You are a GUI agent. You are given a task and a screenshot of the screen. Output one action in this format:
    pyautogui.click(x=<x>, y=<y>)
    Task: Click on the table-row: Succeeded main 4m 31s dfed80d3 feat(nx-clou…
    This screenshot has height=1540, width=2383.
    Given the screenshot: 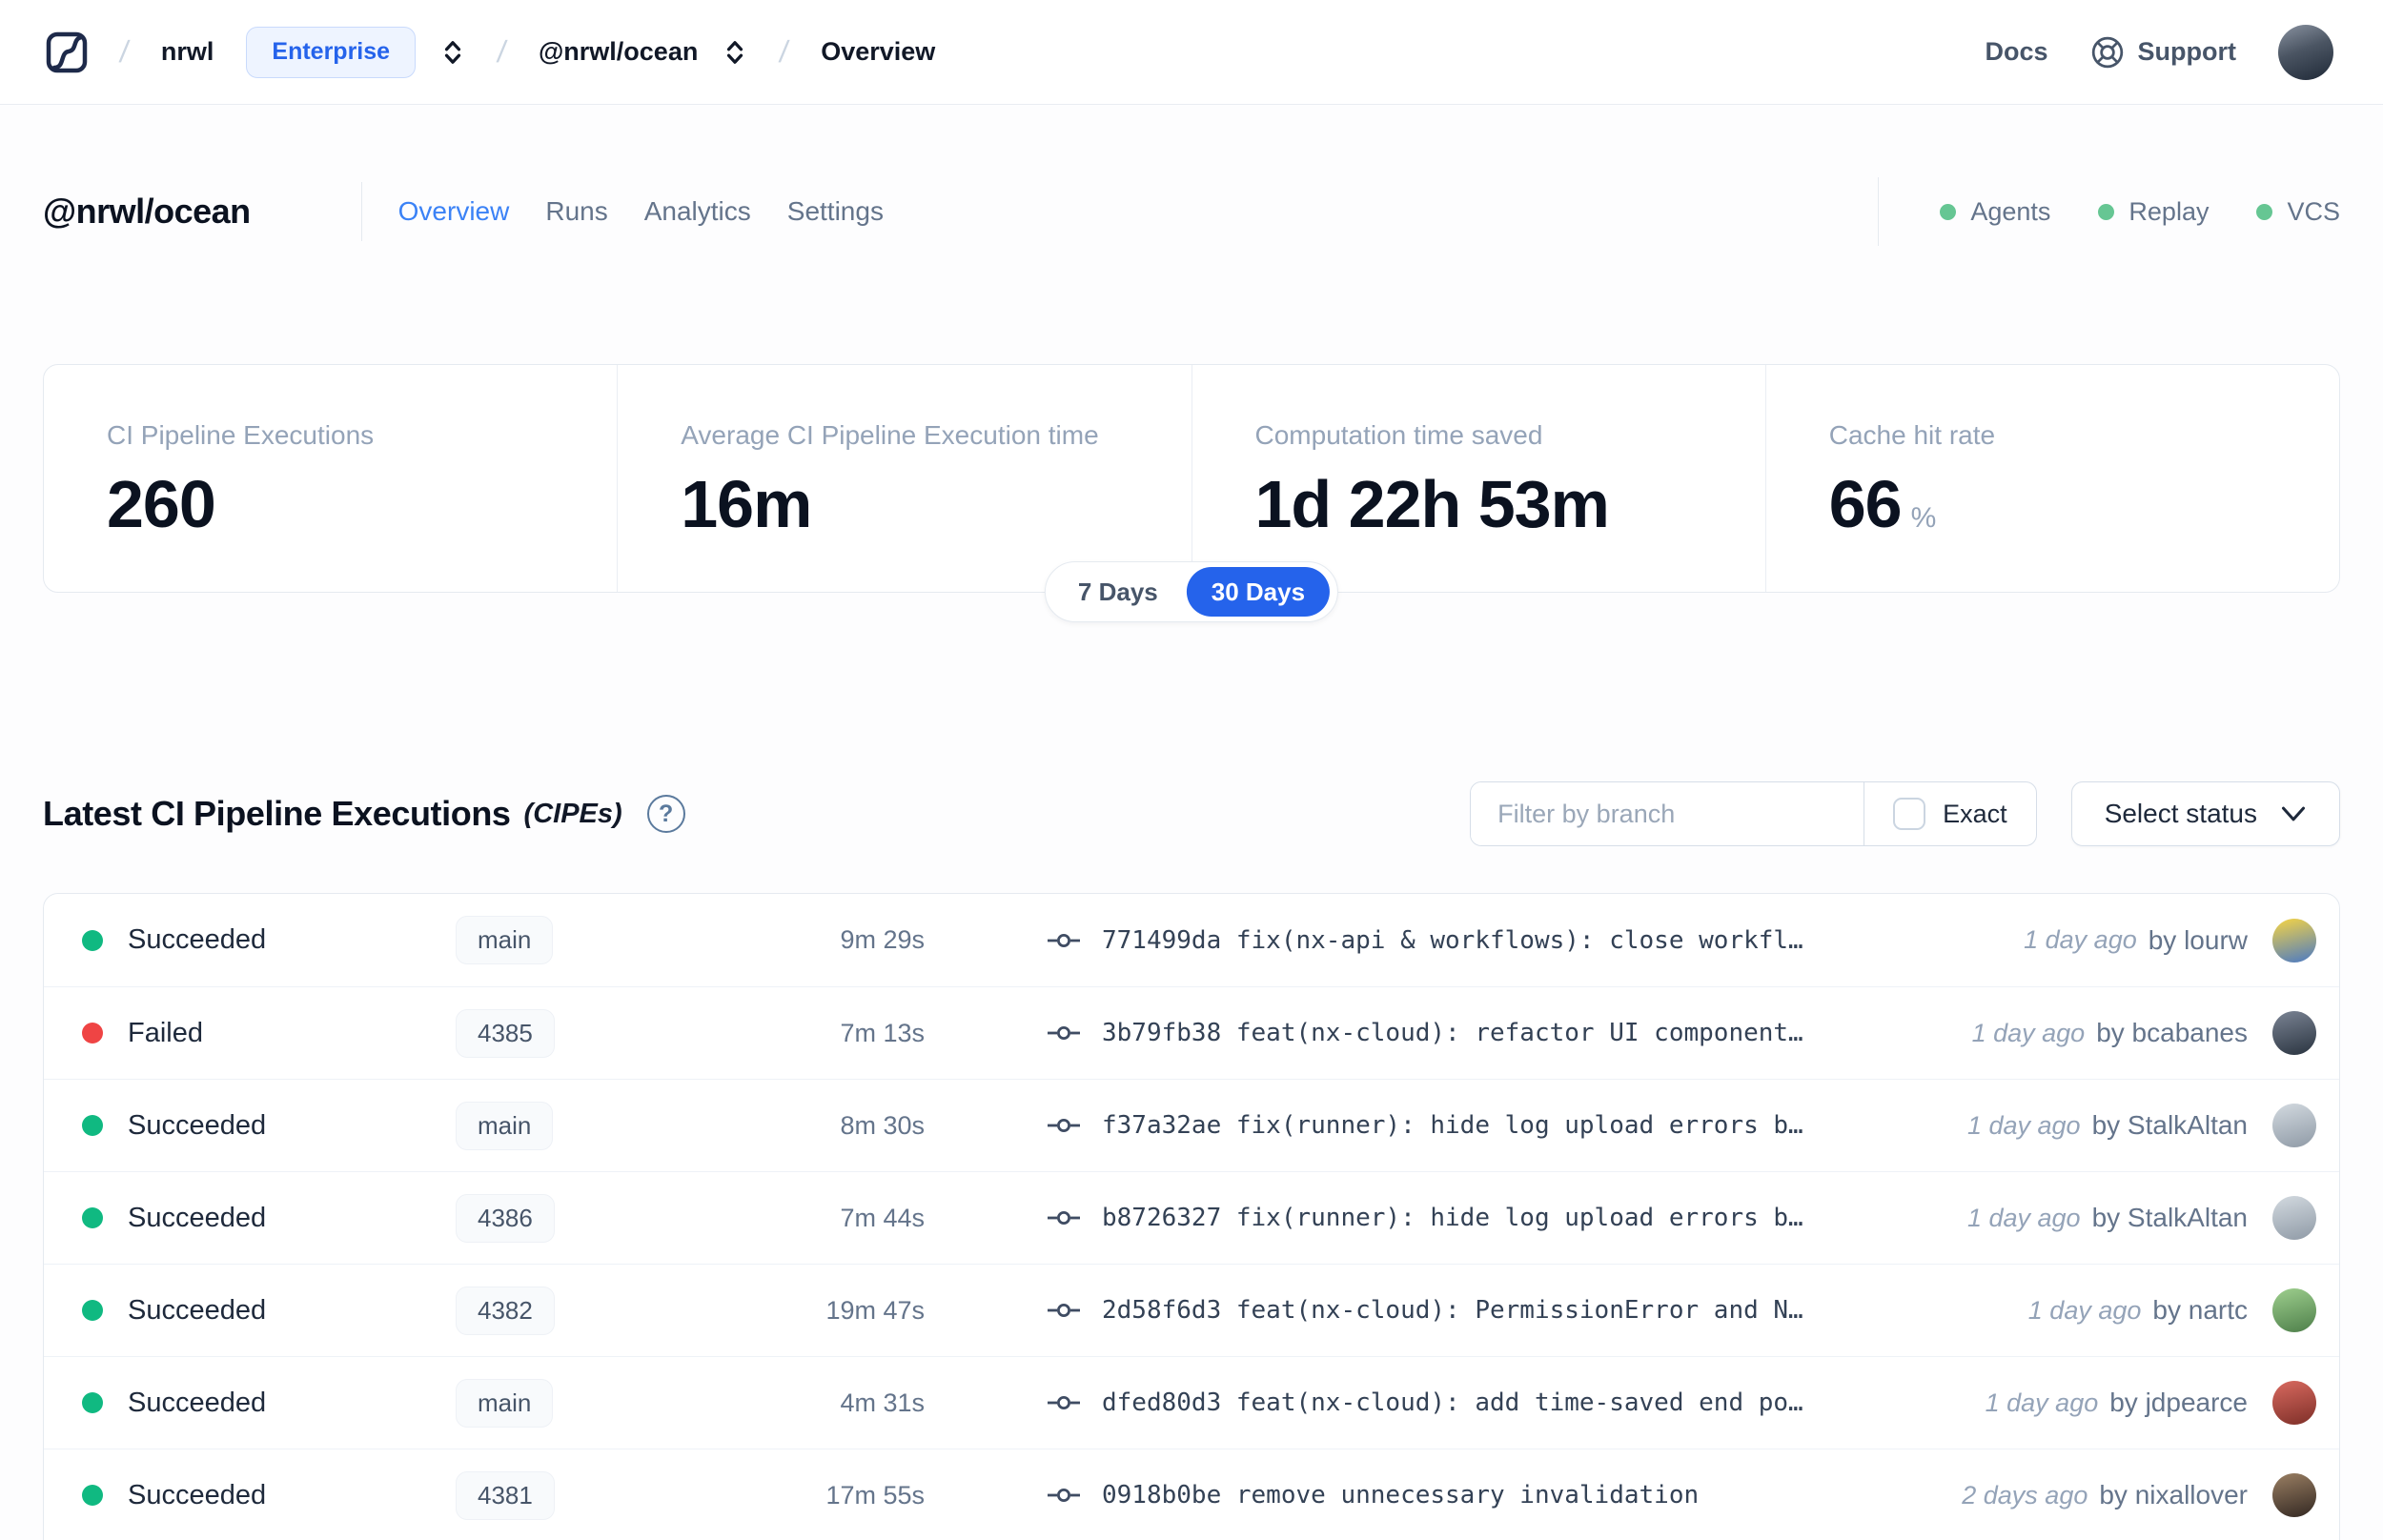 What is the action you would take?
    pyautogui.click(x=1191, y=1402)
    